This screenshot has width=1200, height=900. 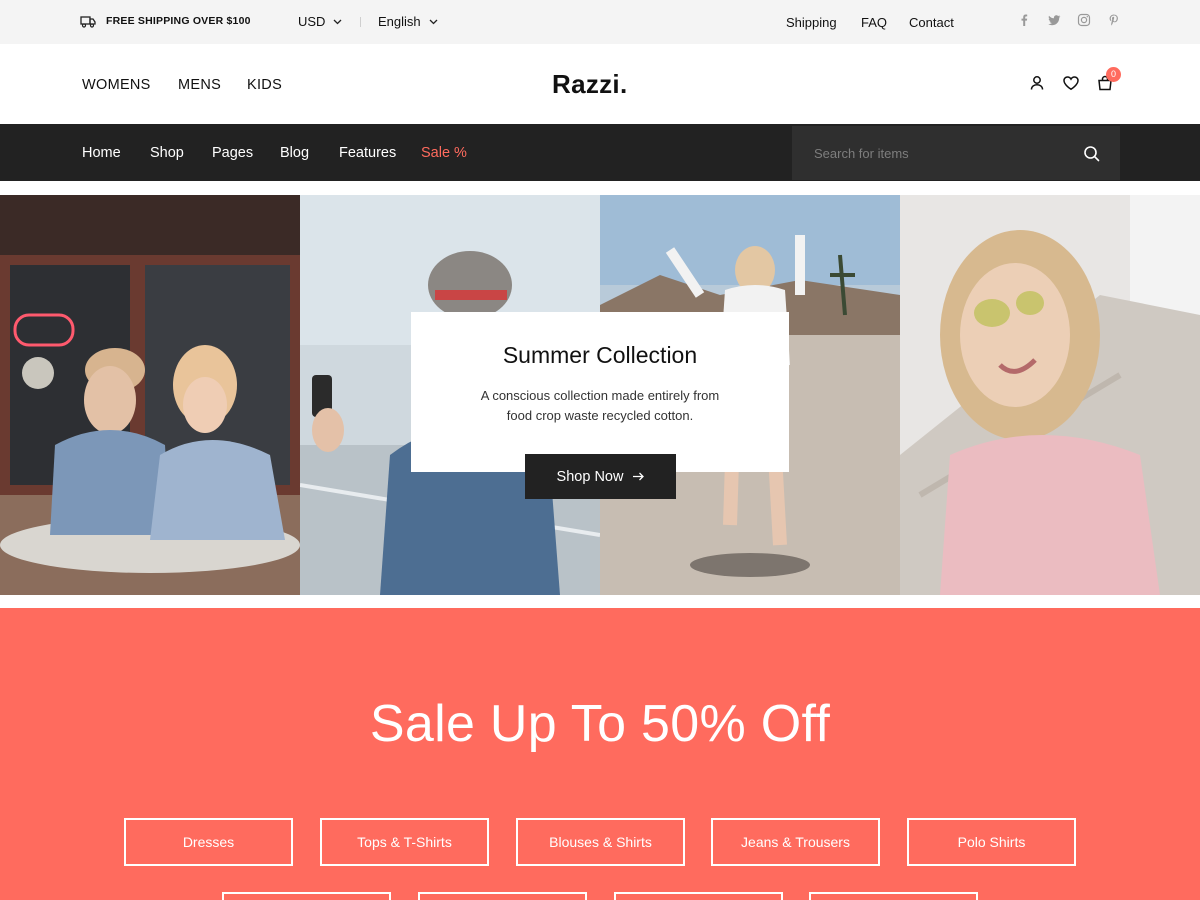 What do you see at coordinates (600, 152) in the screenshot?
I see `main-nav: Home Shop Pages Blog Features Sale %` at bounding box center [600, 152].